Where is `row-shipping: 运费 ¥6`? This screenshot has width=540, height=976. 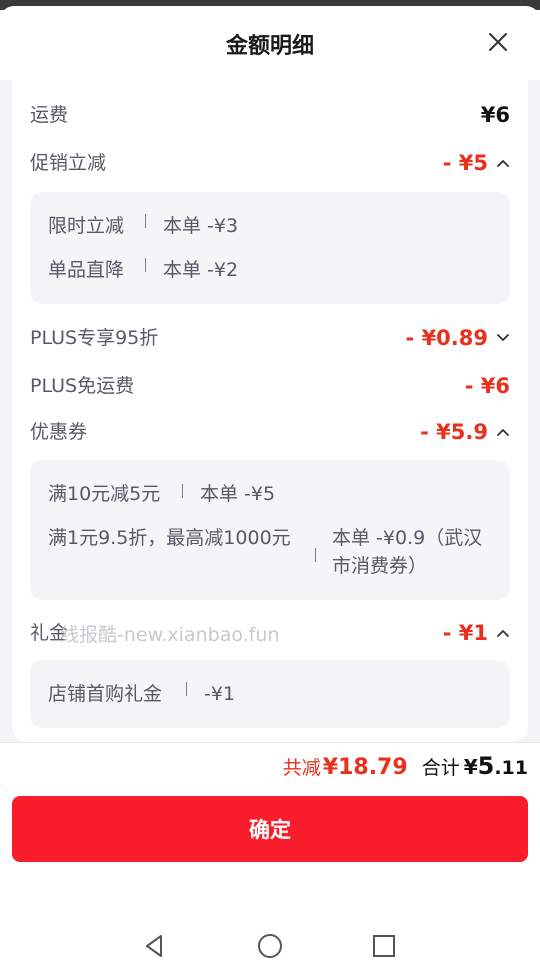 row-shipping: 运费 ¥6 is located at coordinates (270, 115).